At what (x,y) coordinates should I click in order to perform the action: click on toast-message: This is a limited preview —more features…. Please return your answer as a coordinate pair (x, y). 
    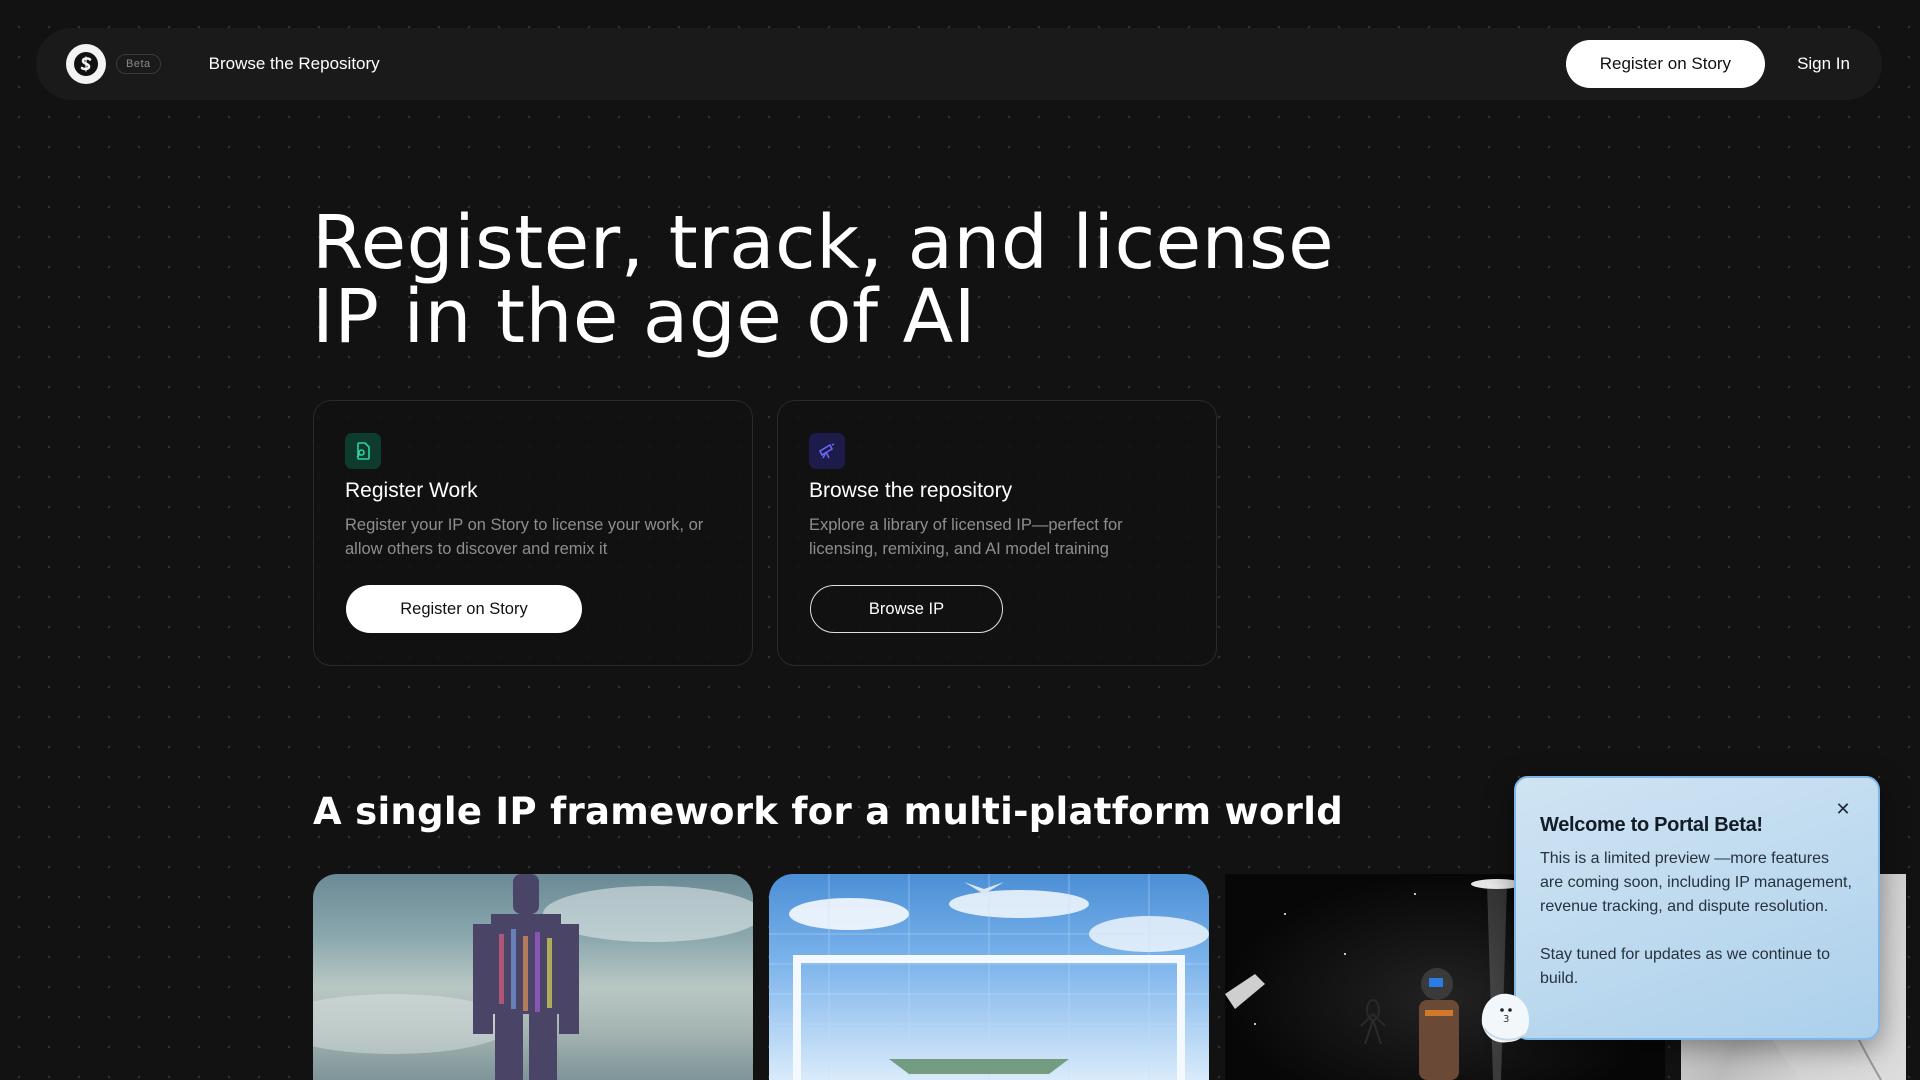
    Looking at the image, I should click on (1696, 882).